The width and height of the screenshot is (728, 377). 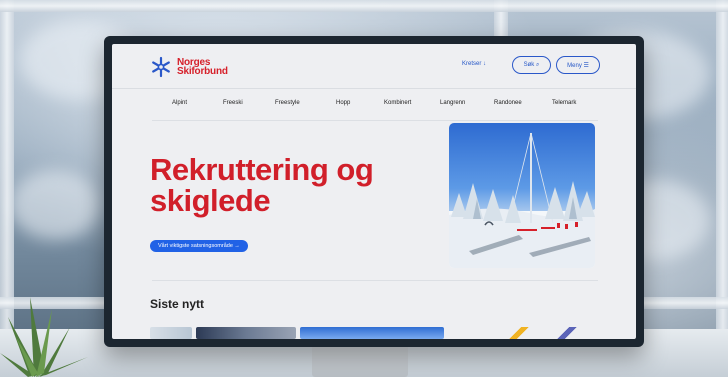 I want to click on nav-item-freeski: Freeski, so click(x=233, y=103).